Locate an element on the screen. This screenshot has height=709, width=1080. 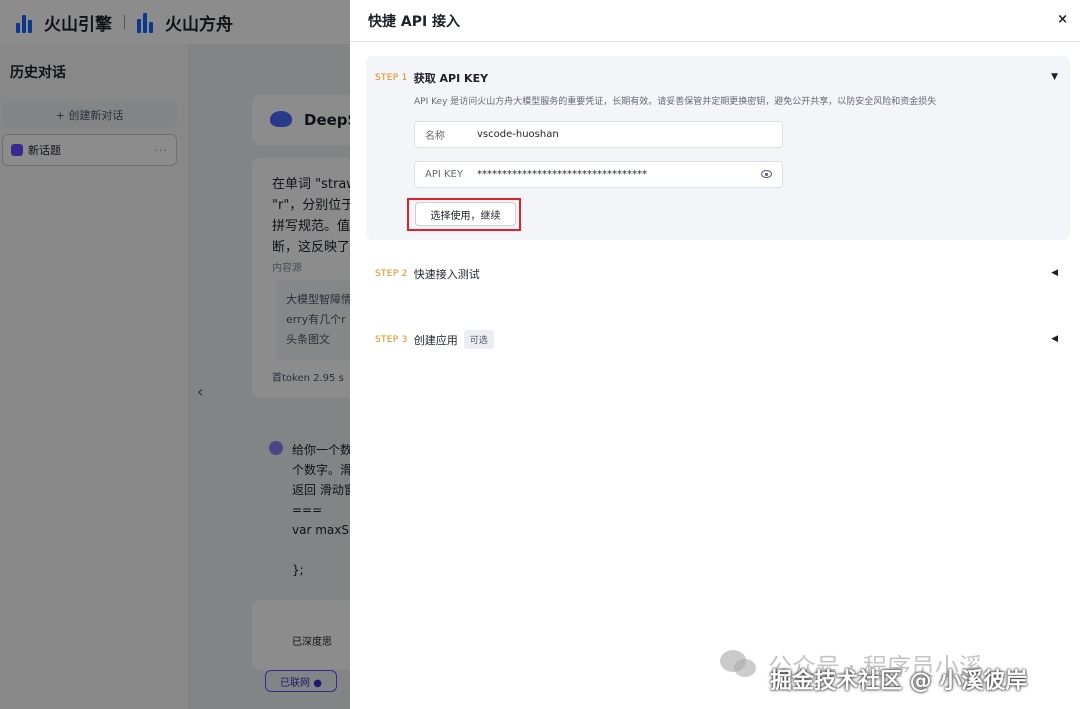
select-continue-button: 选择使用，继续 is located at coordinates (465, 214).